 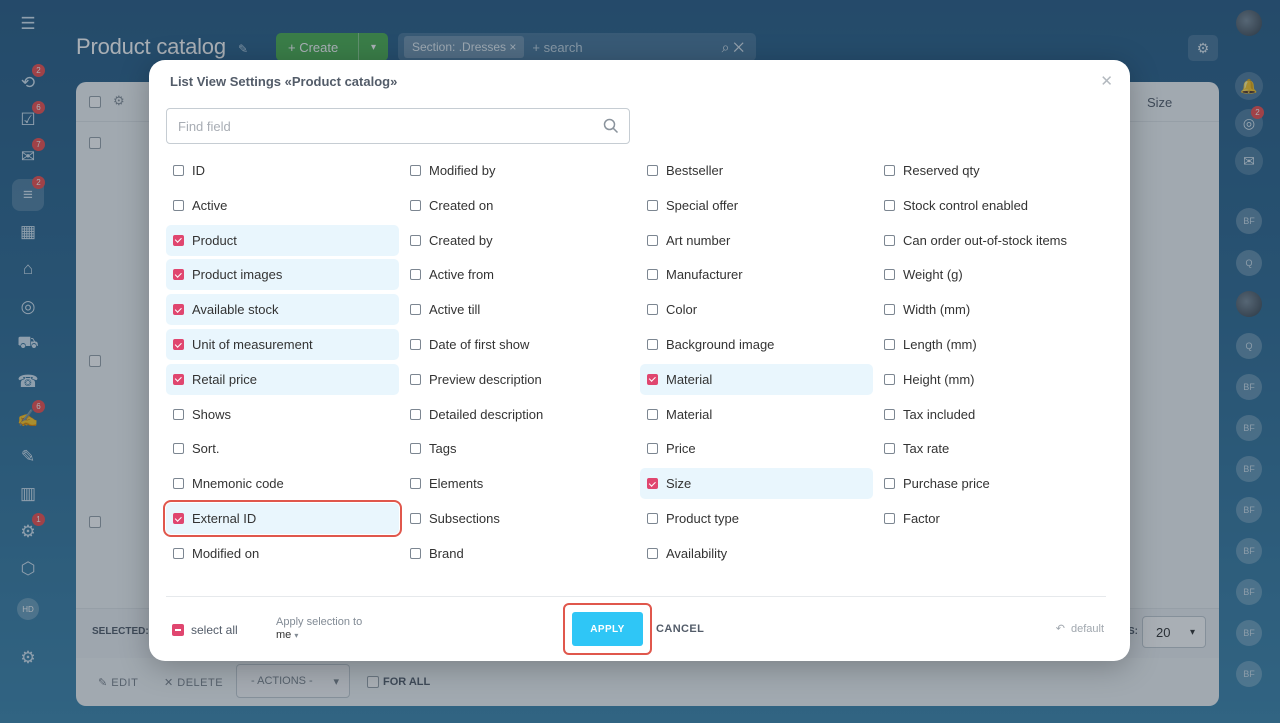 I want to click on field-option: Tax included, so click(x=991, y=414).